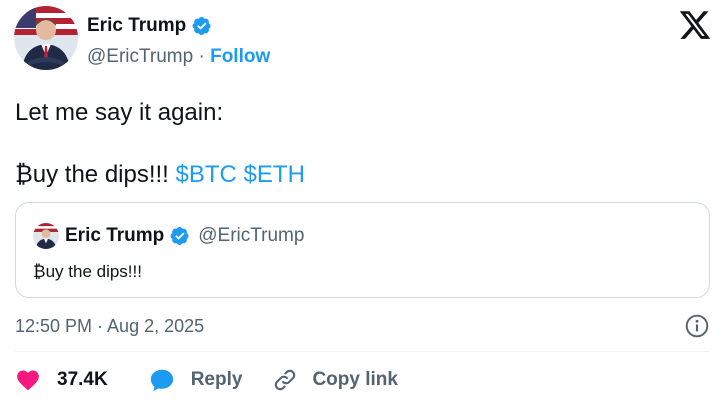 This screenshot has height=400, width=723. I want to click on link-icon, so click(285, 380).